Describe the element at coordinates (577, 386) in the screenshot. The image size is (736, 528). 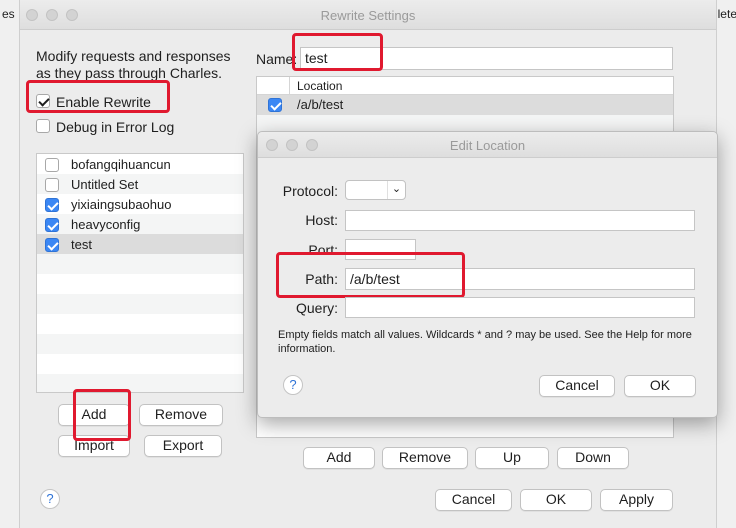
I see `dialog-cancel-button: Cancel` at that location.